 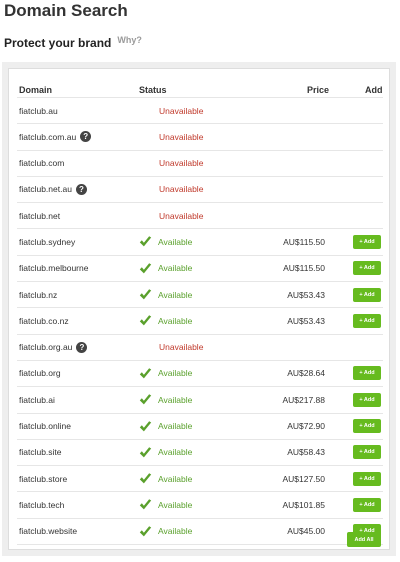 I want to click on table-row: fiatclub.co.nz Available AU$53.43 + Add, so click(x=200, y=321).